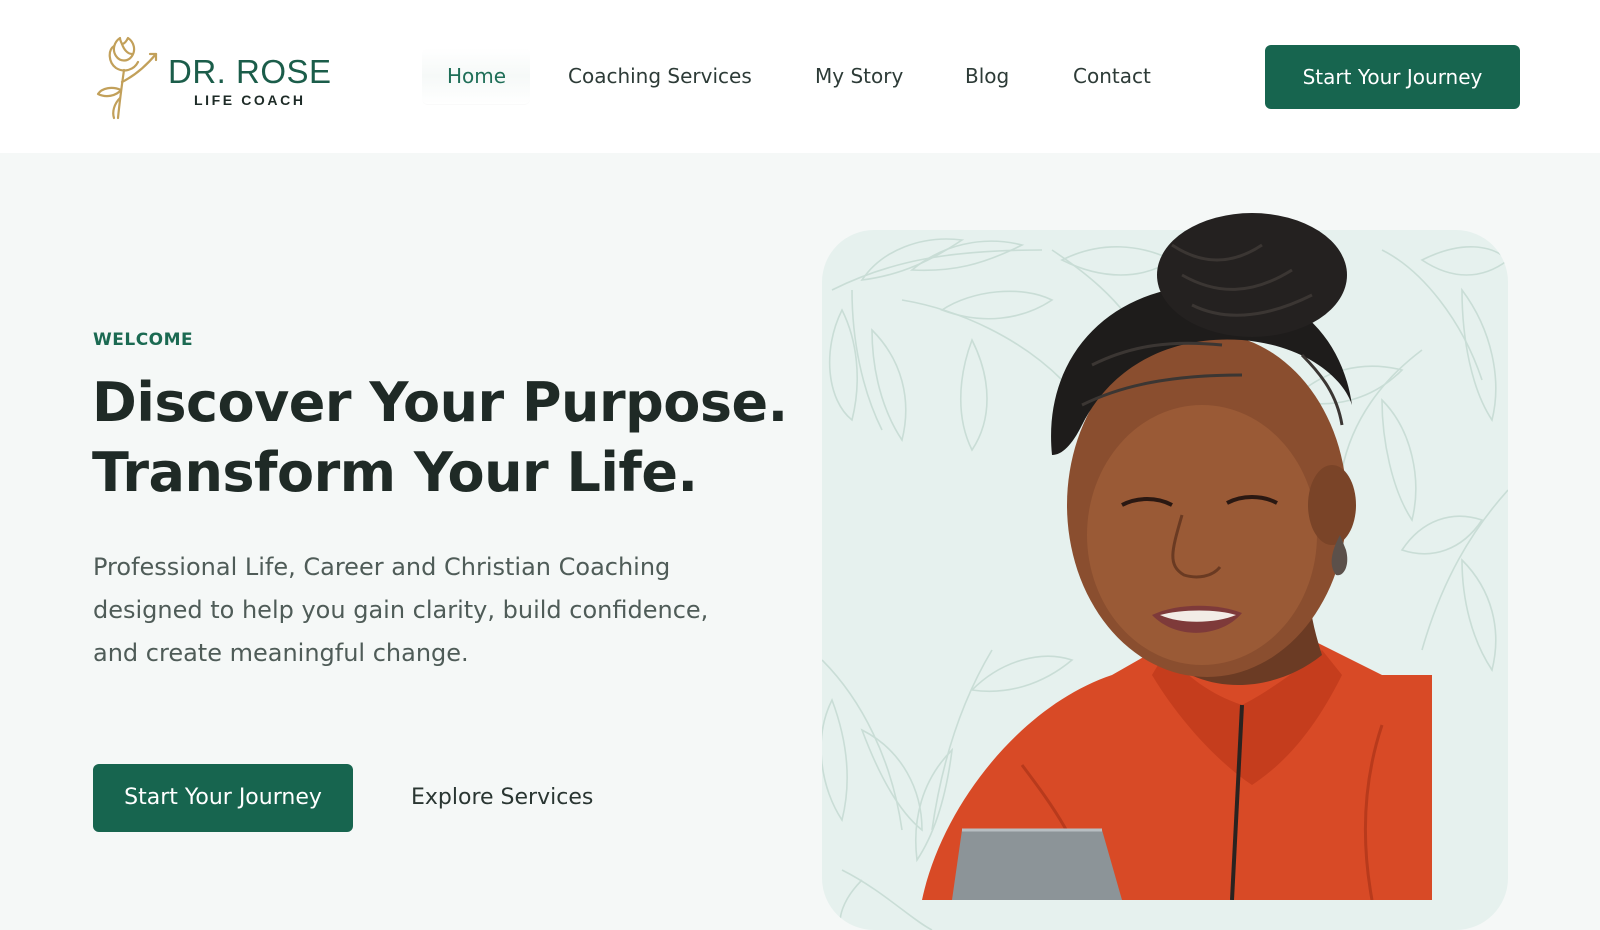 The height and width of the screenshot is (930, 1600). I want to click on nav-item-coaching-services: Coaching Services, so click(660, 76).